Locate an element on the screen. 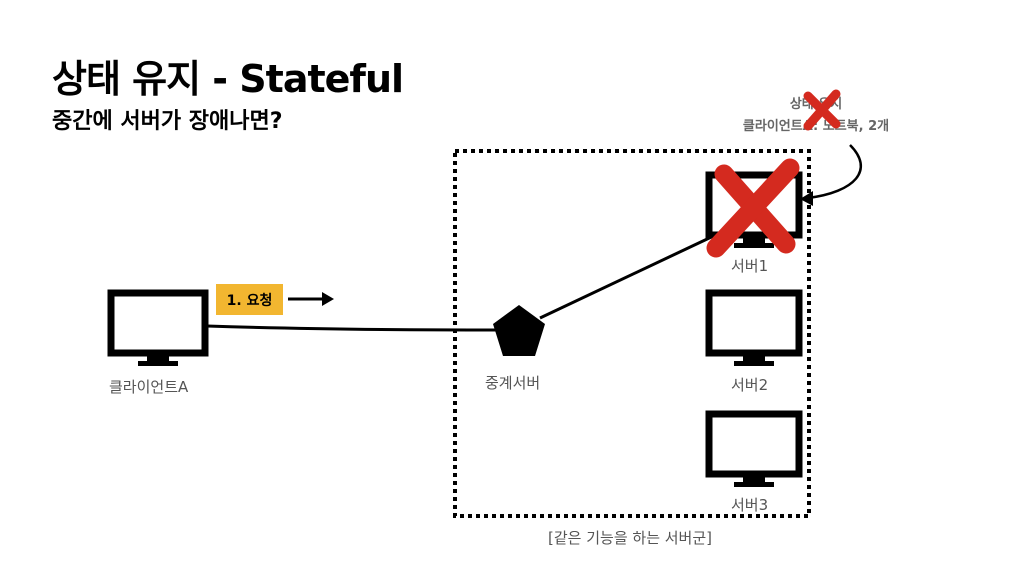  server-group-label: [같은 기능을 하는 서버군] is located at coordinates (630, 538).